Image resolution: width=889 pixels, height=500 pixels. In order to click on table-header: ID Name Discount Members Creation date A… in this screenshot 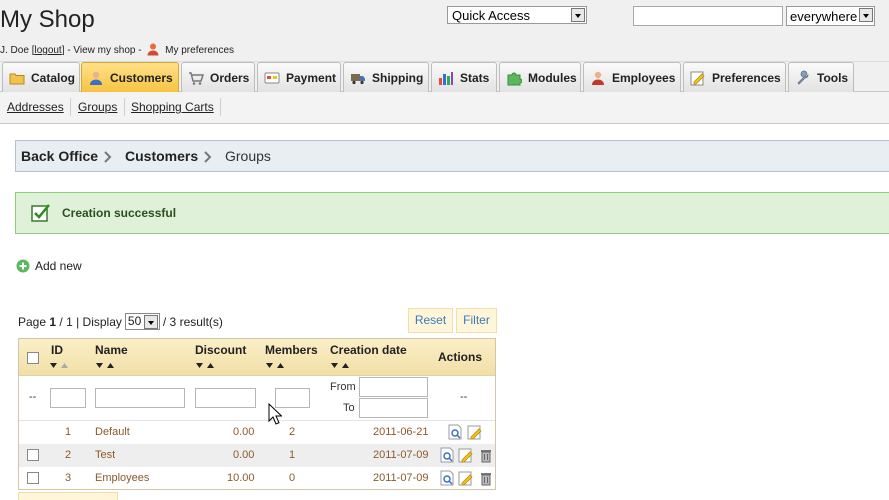, I will do `click(257, 357)`.